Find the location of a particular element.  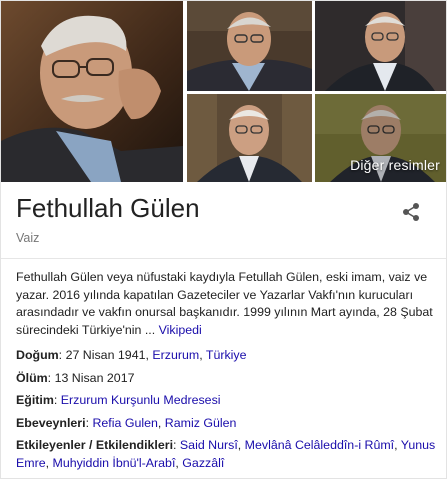

parent-link: Refia Gulen is located at coordinates (124, 423).